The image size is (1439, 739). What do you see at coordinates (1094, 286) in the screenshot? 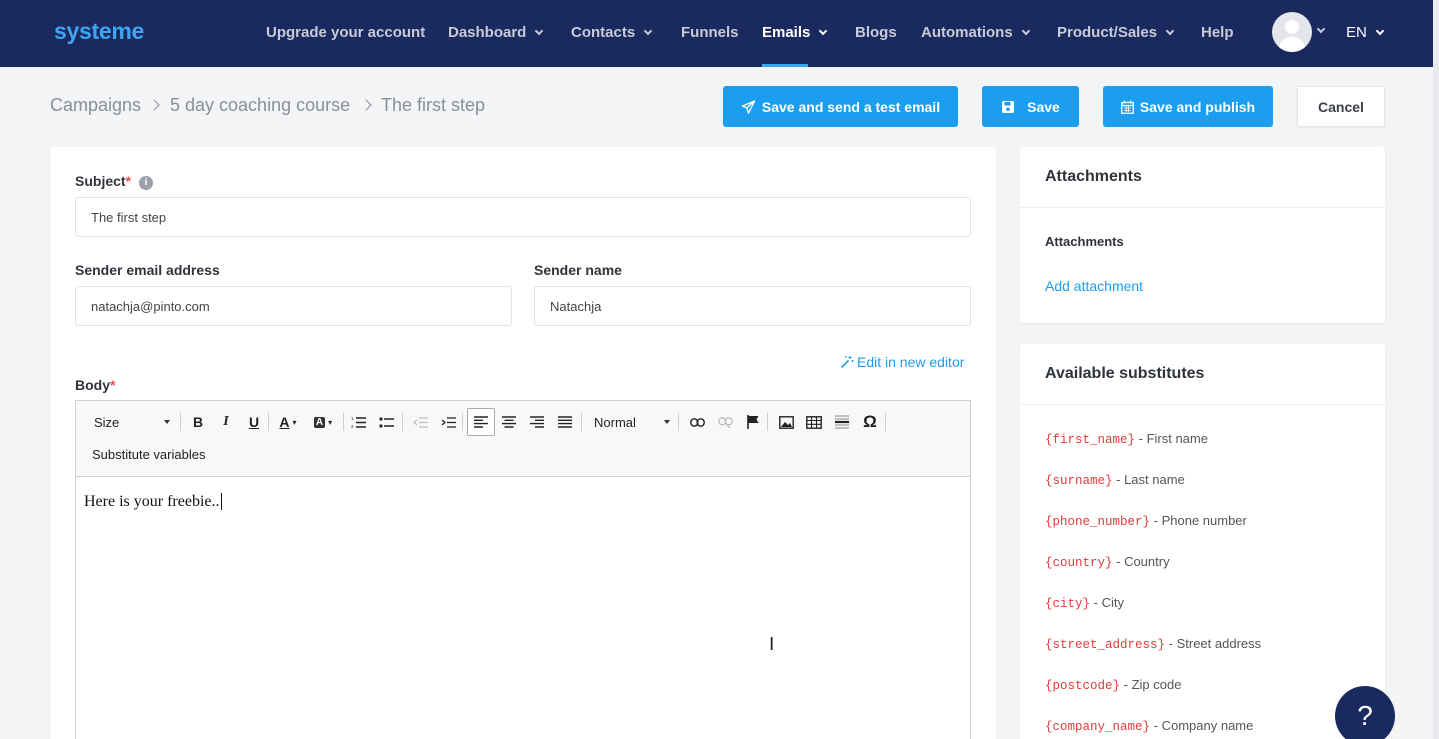
I see `add-attachment-link: Add attachment` at bounding box center [1094, 286].